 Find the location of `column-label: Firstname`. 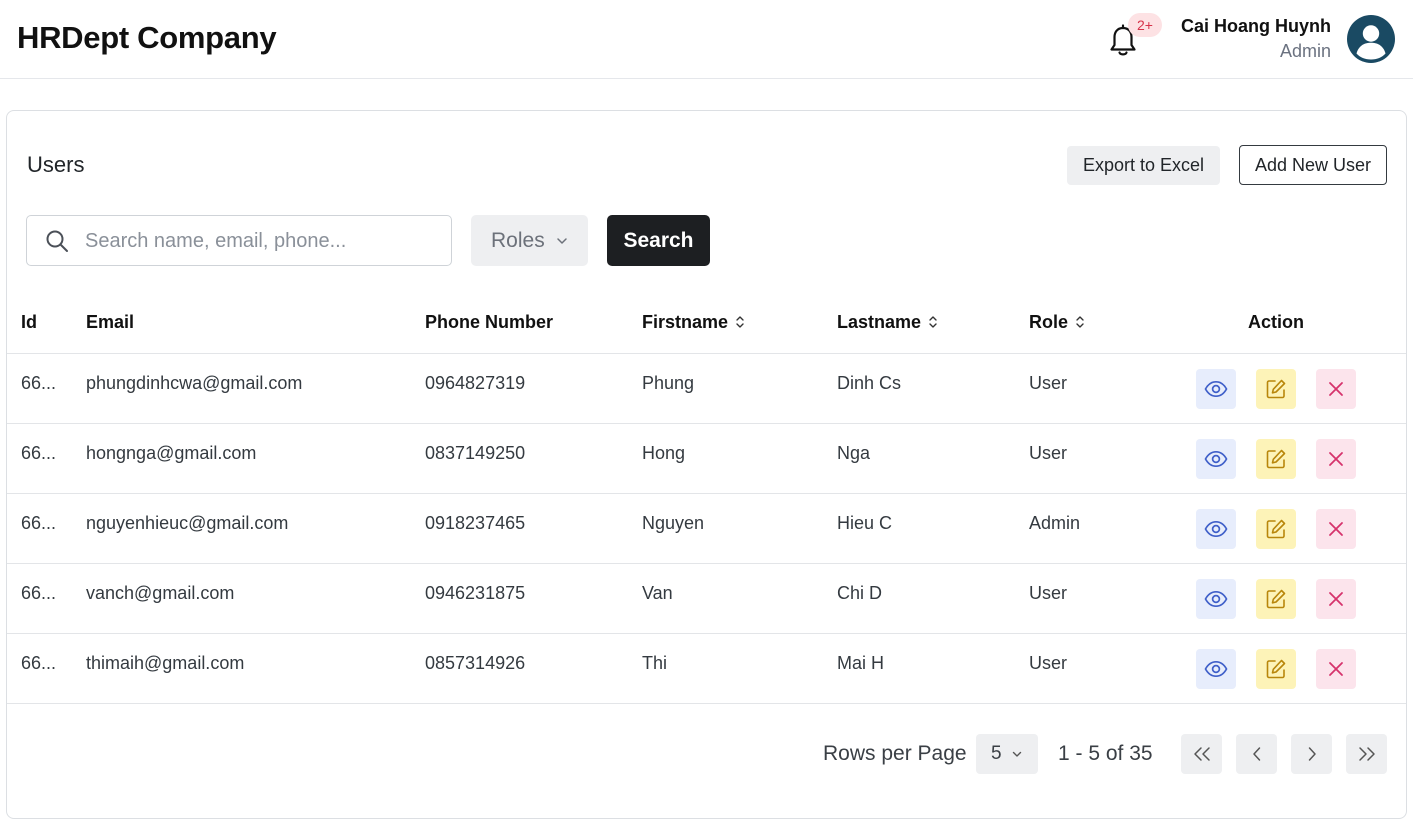

column-label: Firstname is located at coordinates (685, 322).